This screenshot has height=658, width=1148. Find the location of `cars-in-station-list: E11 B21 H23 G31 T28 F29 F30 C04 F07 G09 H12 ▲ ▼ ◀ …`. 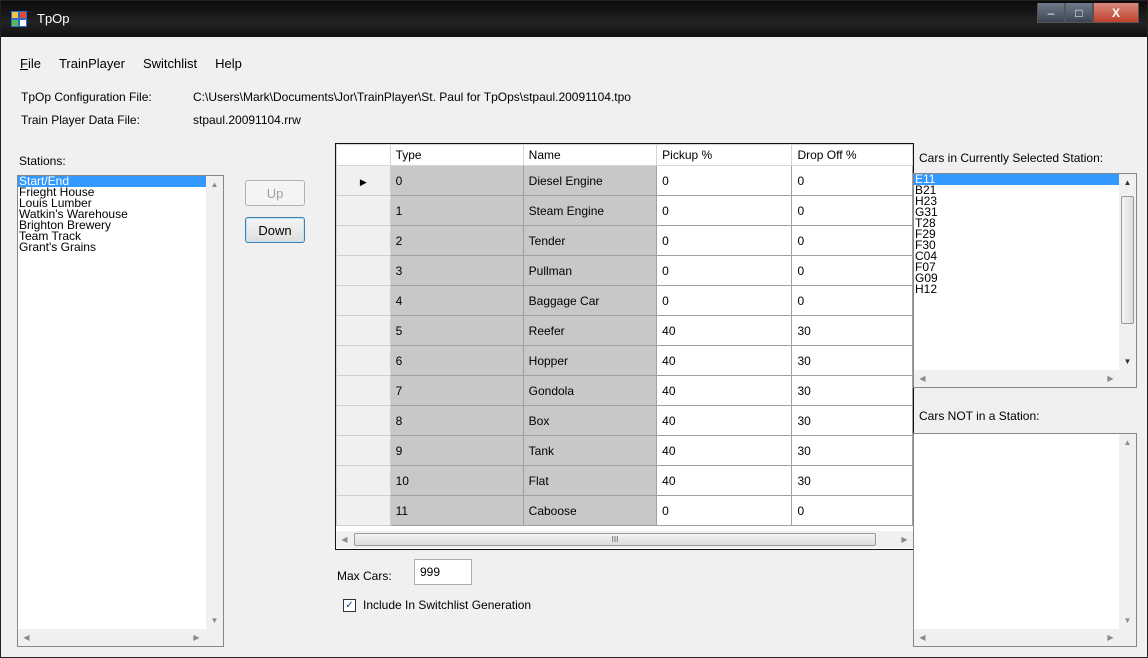

cars-in-station-list: E11 B21 H23 G31 T28 F29 F30 C04 F07 G09 H12 ▲ ▼ ◀ … is located at coordinates (1025, 280).